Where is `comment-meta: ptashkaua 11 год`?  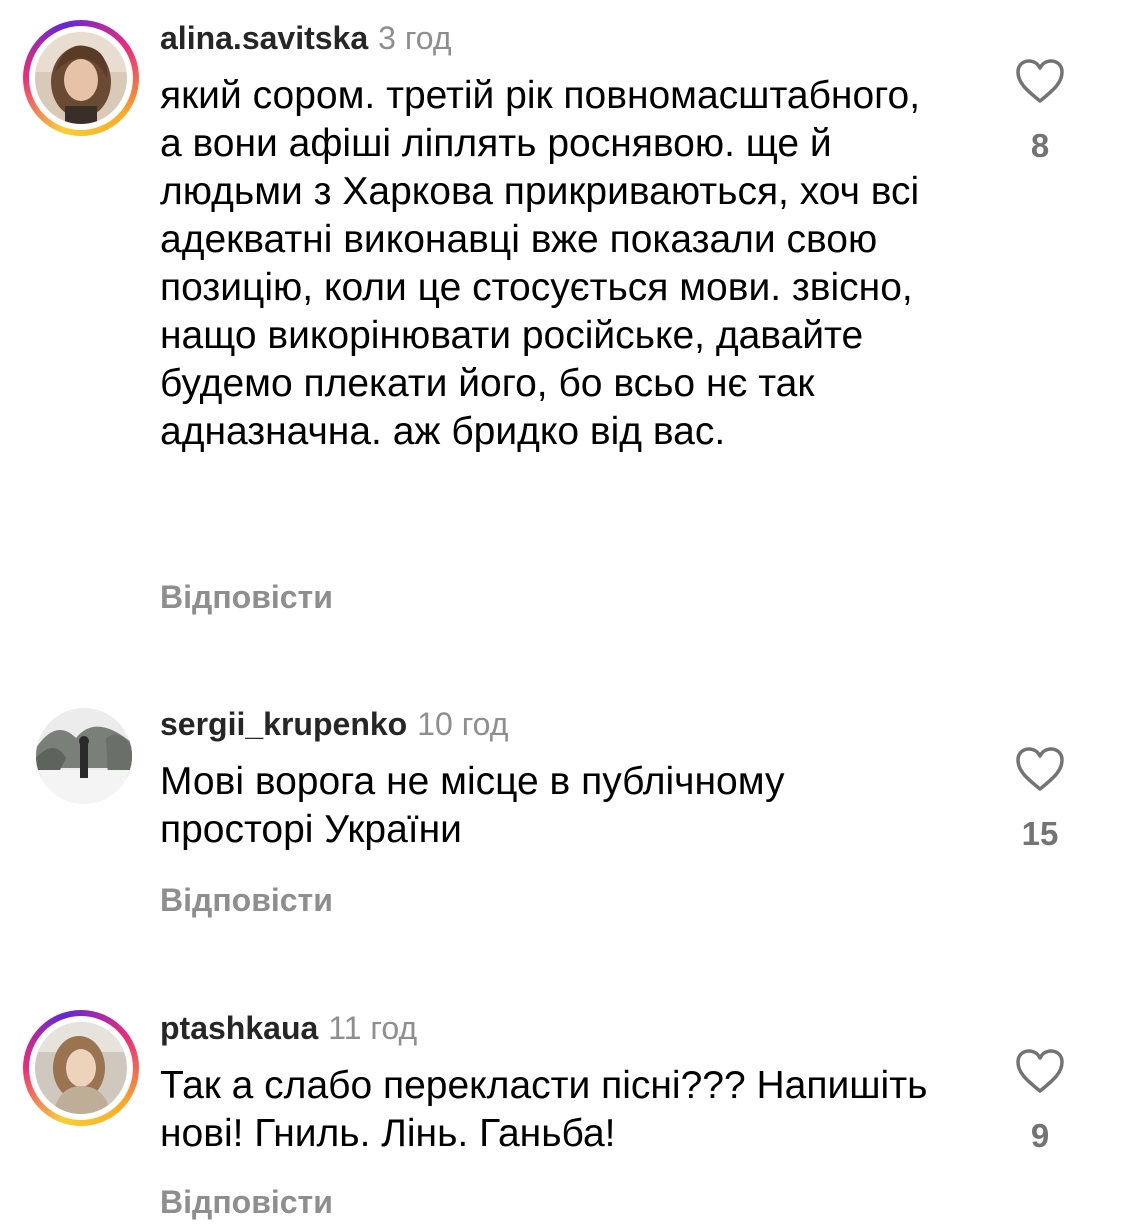
comment-meta: ptashkaua 11 год is located at coordinates (288, 1028).